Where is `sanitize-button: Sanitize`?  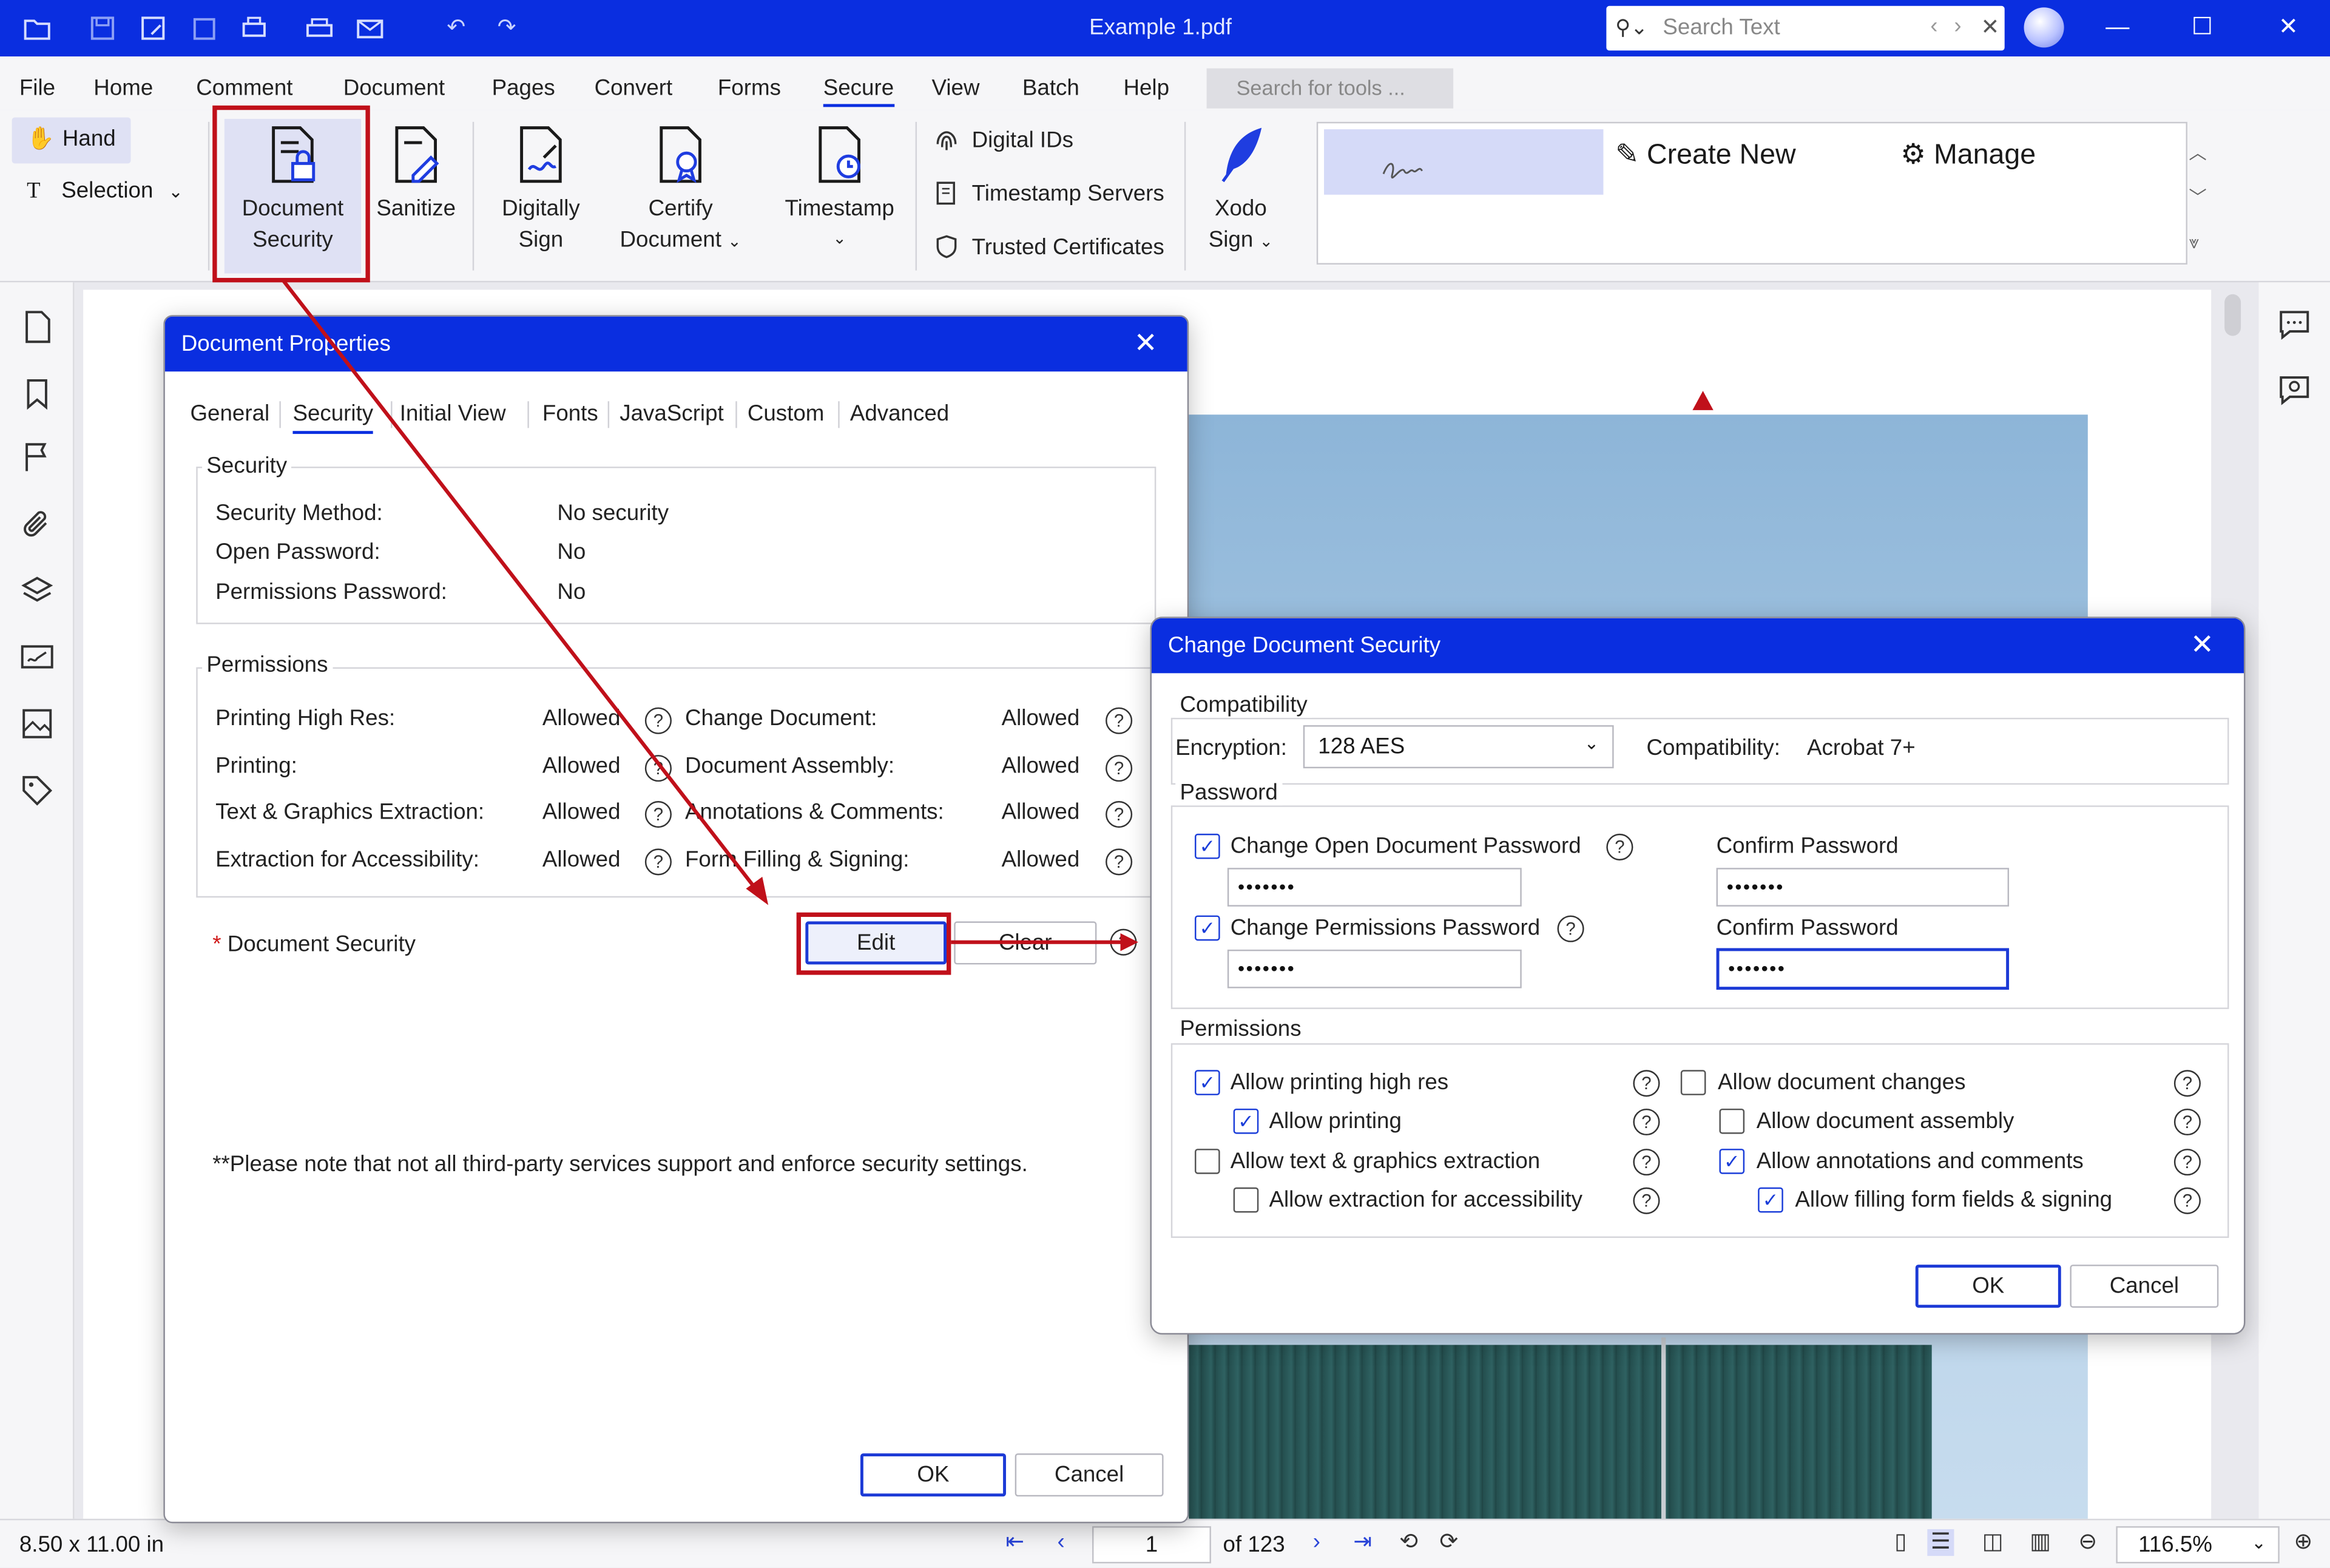
sanitize-button: Sanitize is located at coordinates (416, 175).